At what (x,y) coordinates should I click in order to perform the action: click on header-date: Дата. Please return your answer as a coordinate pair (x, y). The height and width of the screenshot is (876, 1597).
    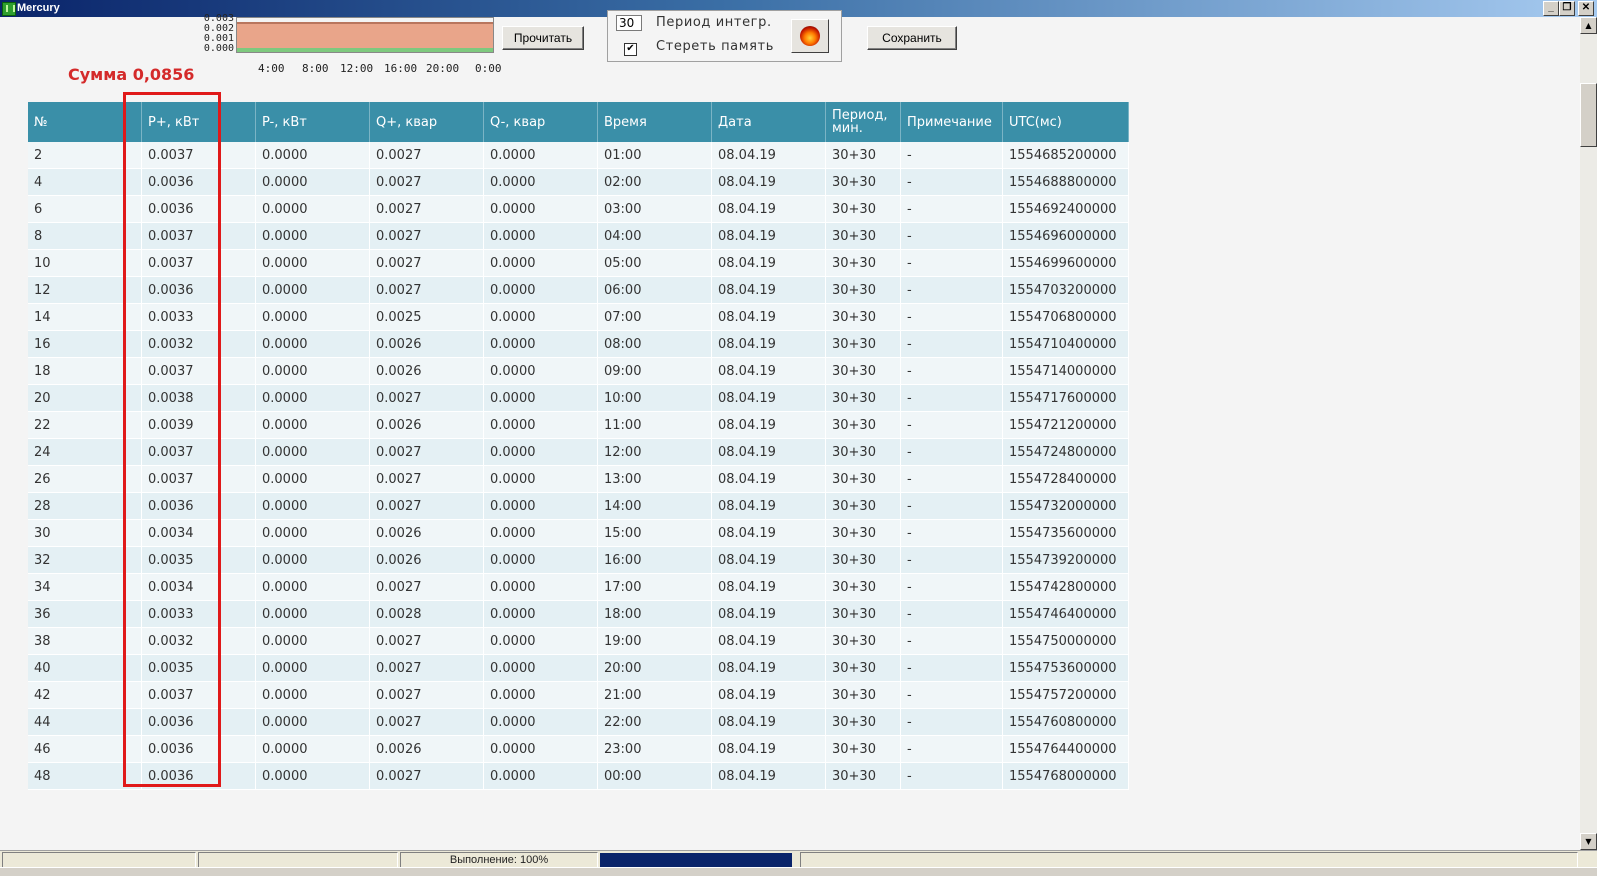
    Looking at the image, I should click on (768, 122).